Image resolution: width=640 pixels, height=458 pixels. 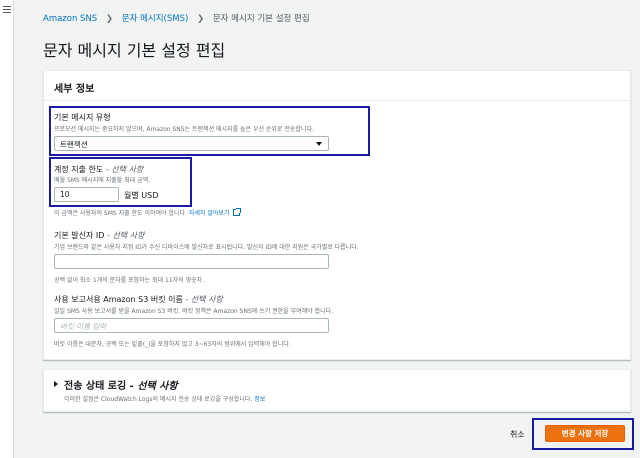 I want to click on breadcrumb-item-sns: Amazon SNS, so click(x=70, y=19).